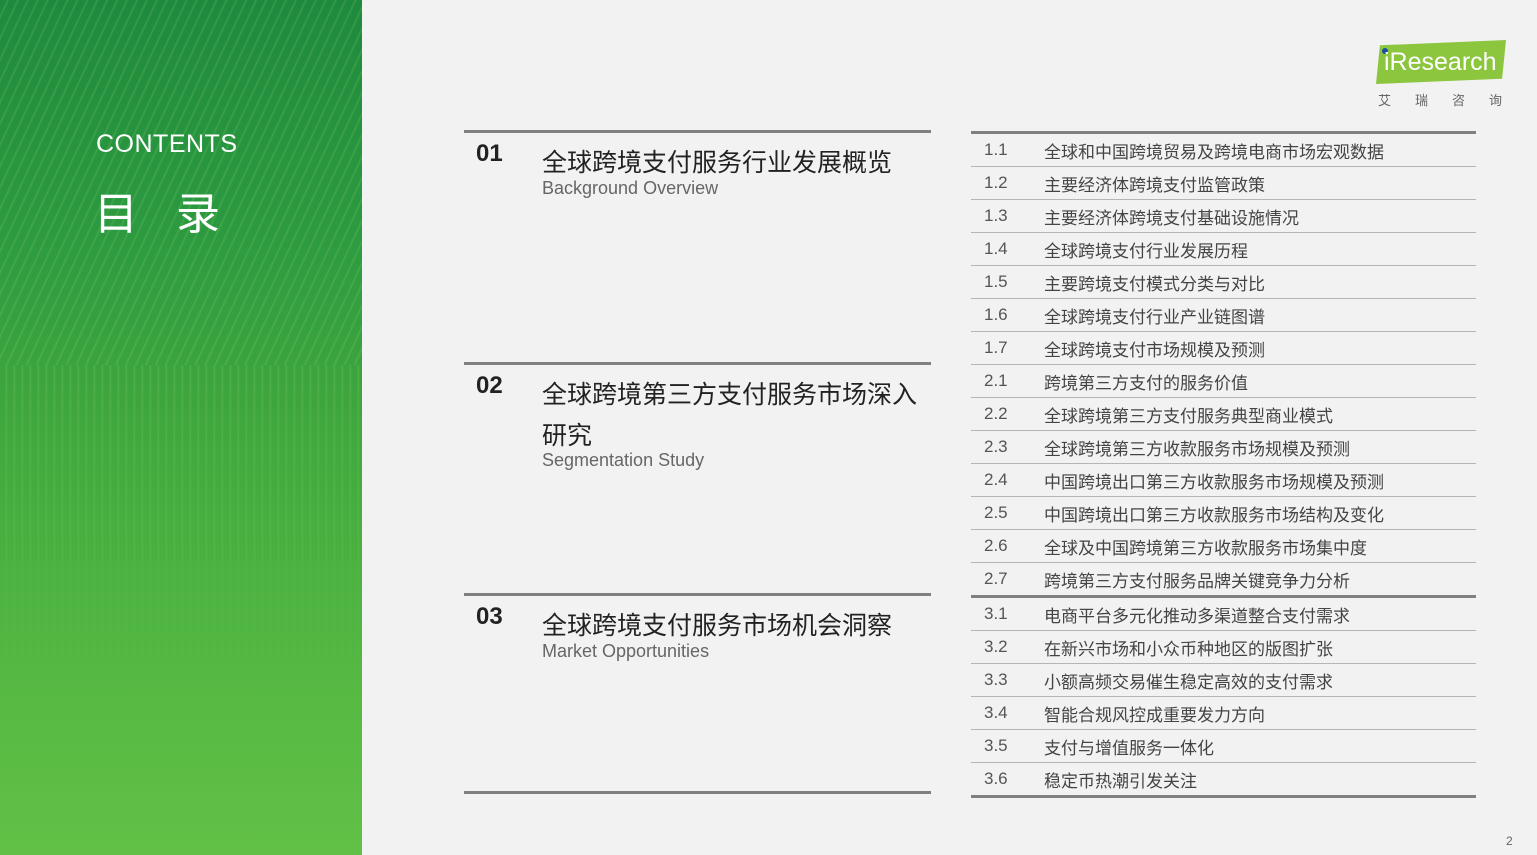  I want to click on toc-item-number: 1.4, so click(996, 248).